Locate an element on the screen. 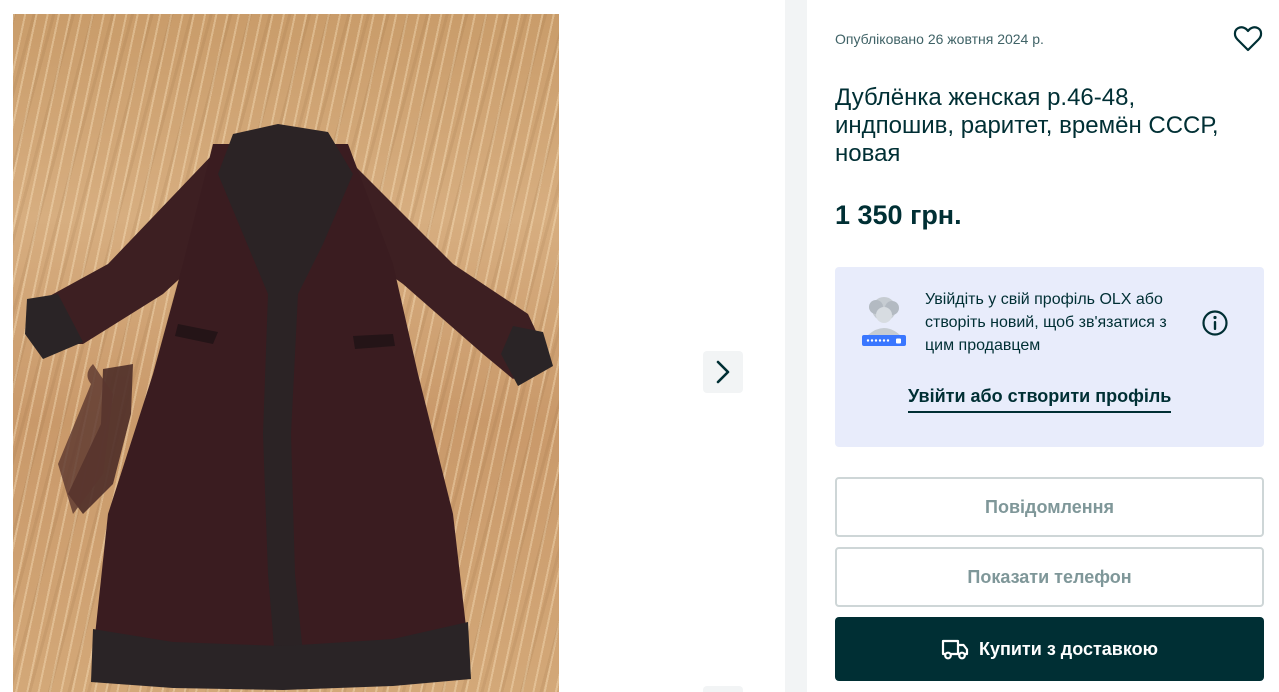 The width and height of the screenshot is (1279, 692). show-phone-button-label: Показати телефон is located at coordinates (1049, 576).